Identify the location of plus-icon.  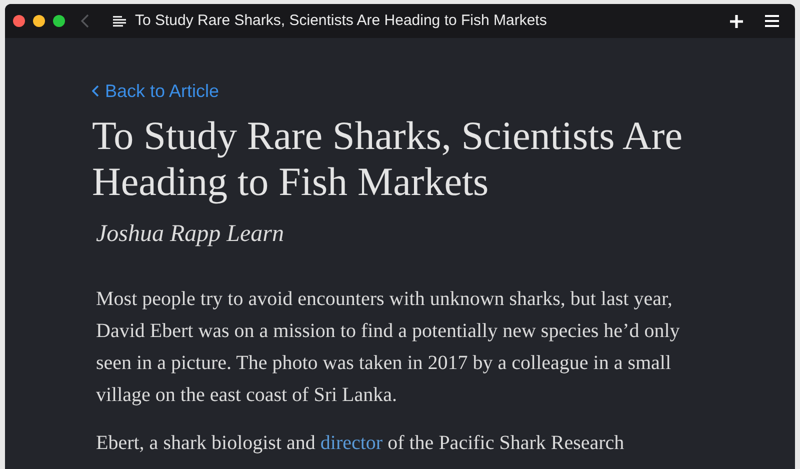
(736, 21).